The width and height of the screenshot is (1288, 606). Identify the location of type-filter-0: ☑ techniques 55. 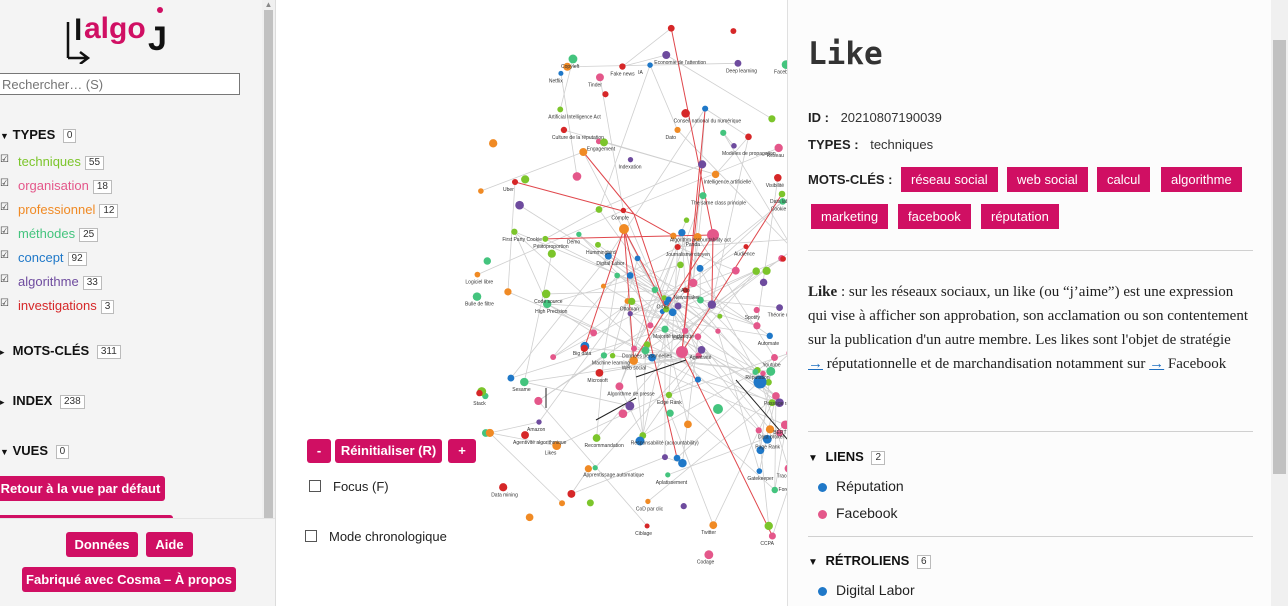
(52, 162).